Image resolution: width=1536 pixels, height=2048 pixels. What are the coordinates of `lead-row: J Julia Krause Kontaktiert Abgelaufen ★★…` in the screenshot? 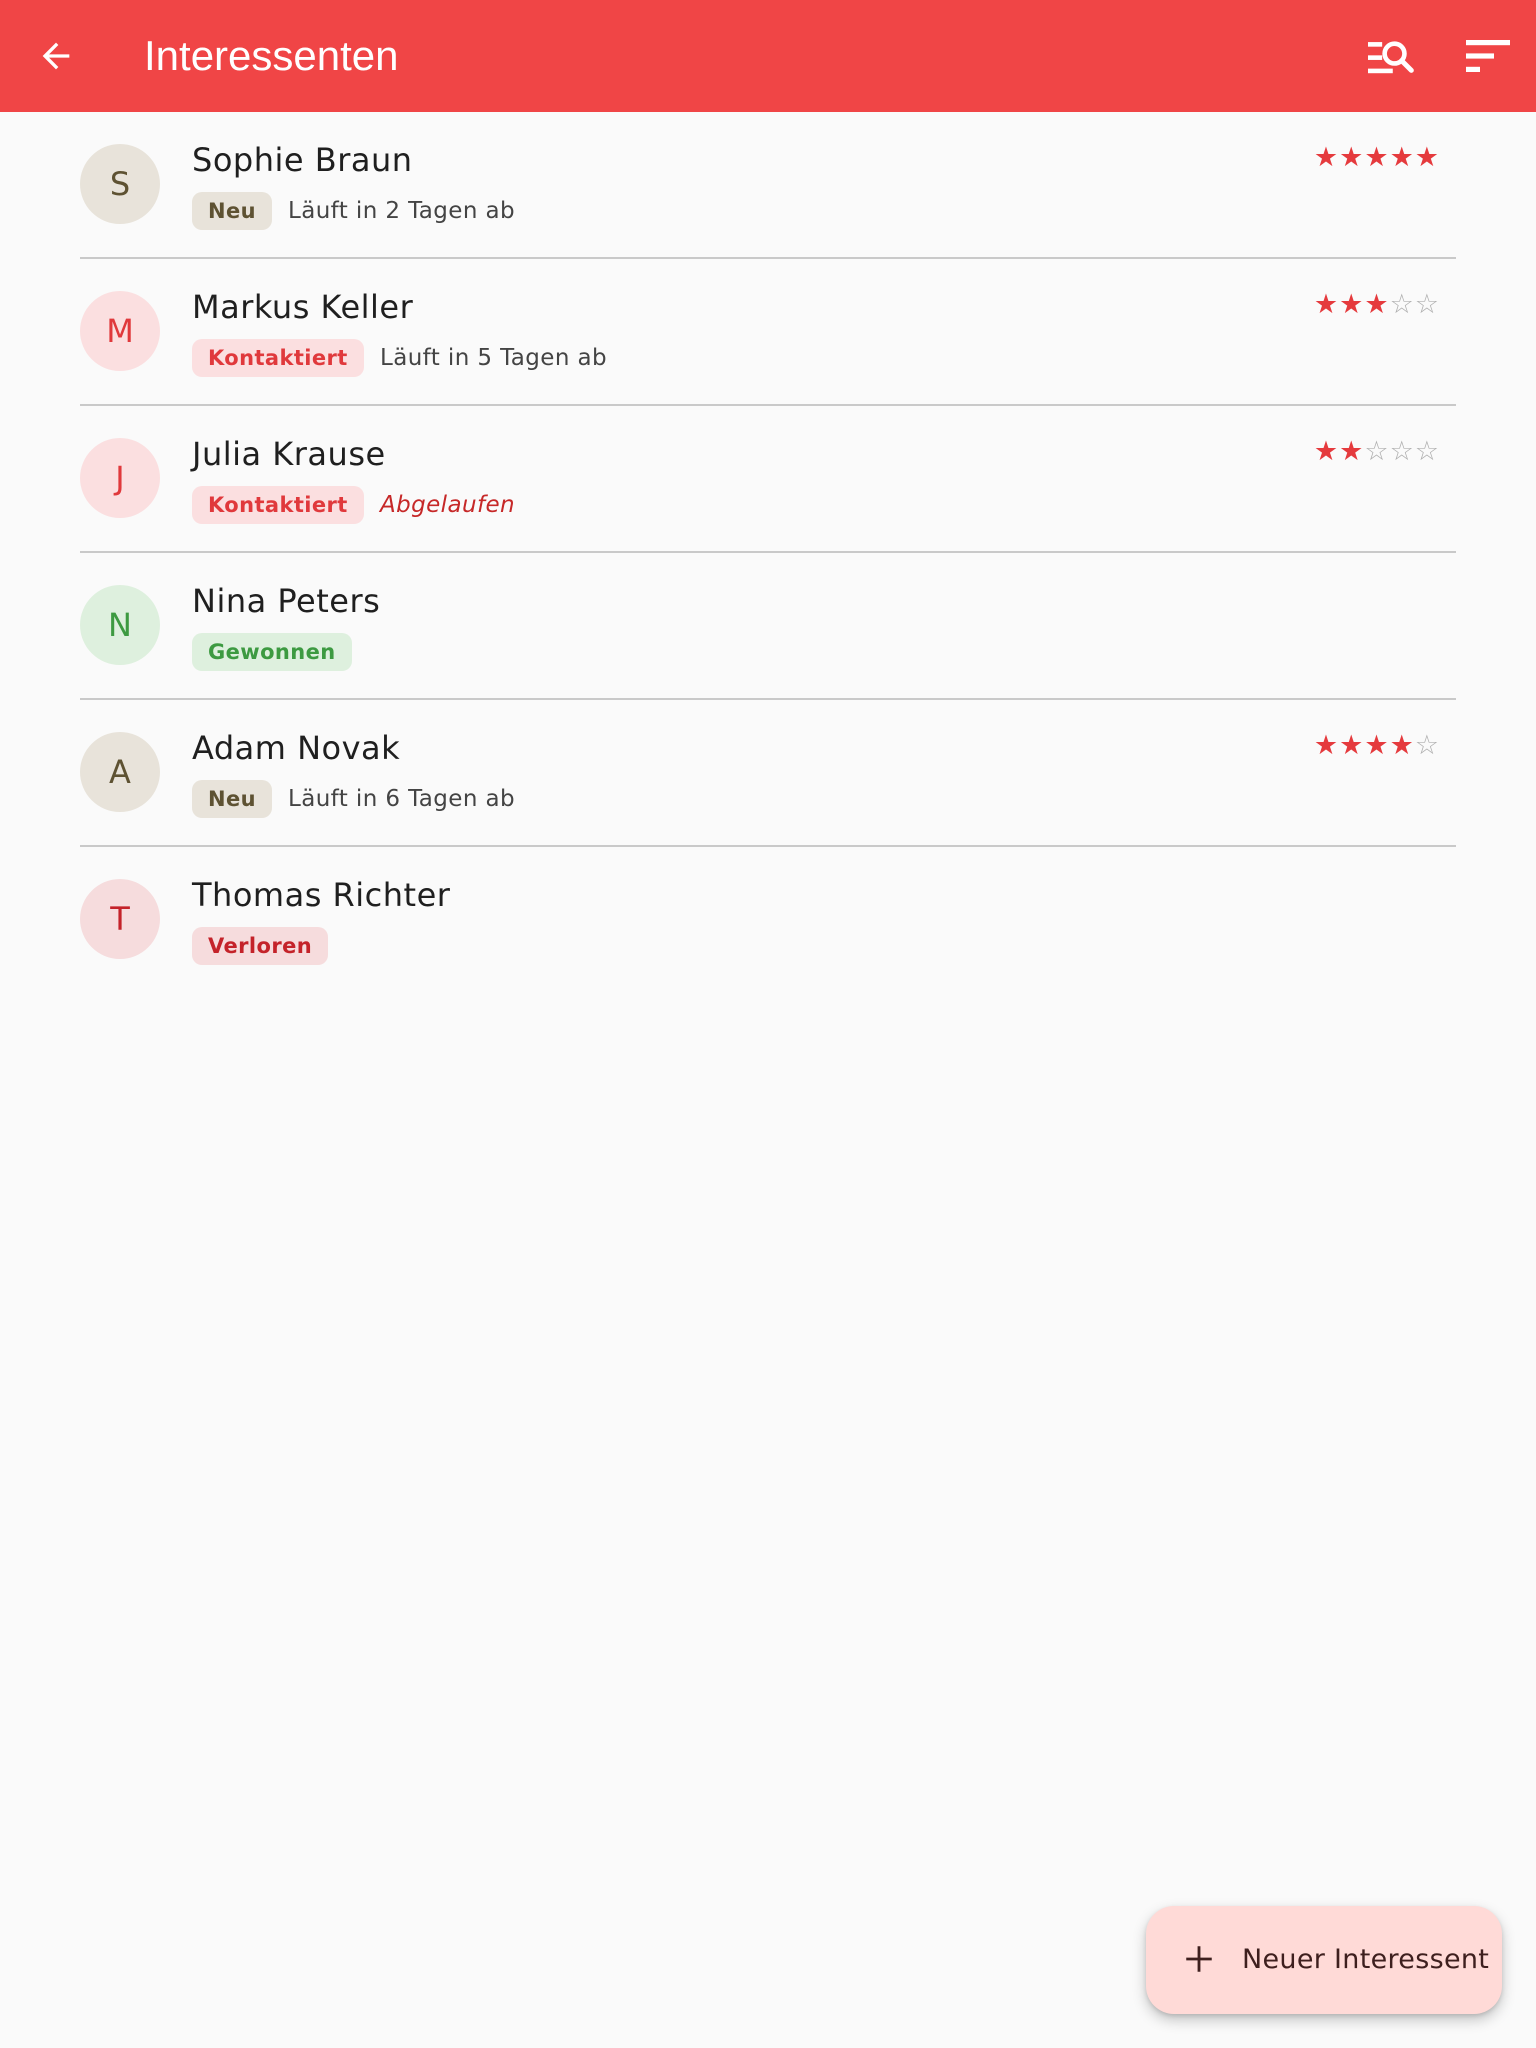 It's located at (768, 479).